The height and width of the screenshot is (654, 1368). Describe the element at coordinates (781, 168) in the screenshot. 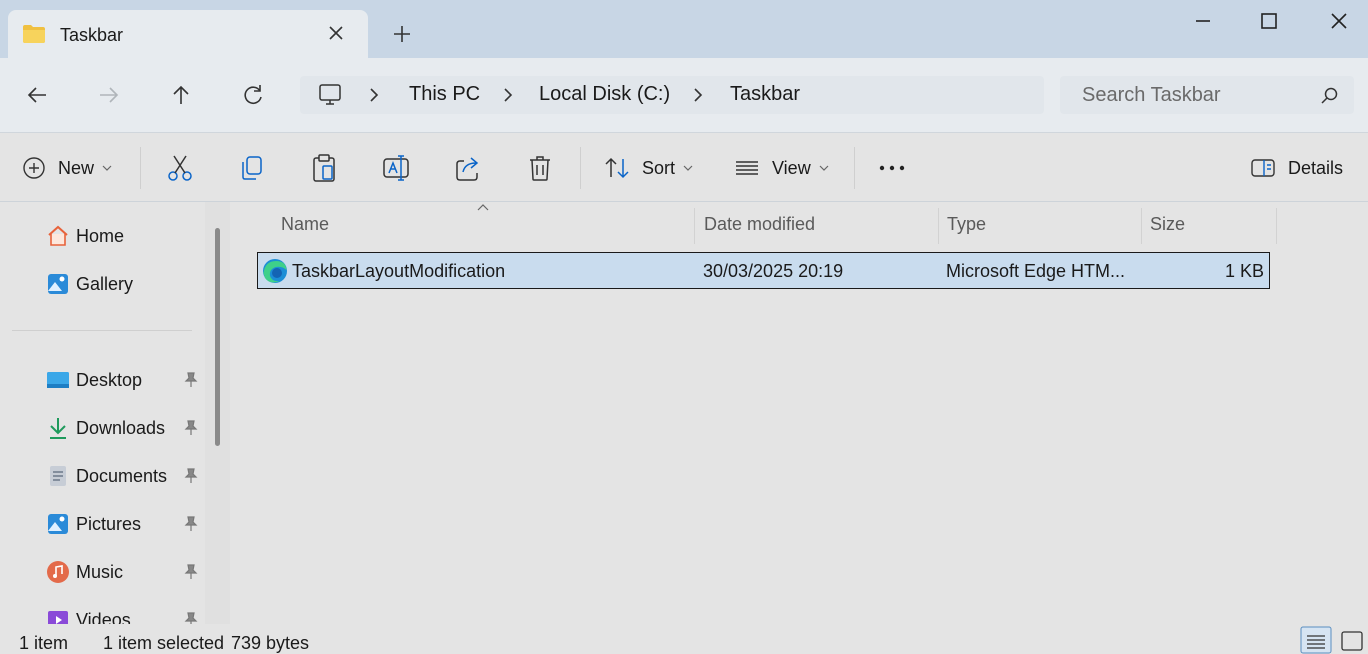

I see `view-button: View` at that location.